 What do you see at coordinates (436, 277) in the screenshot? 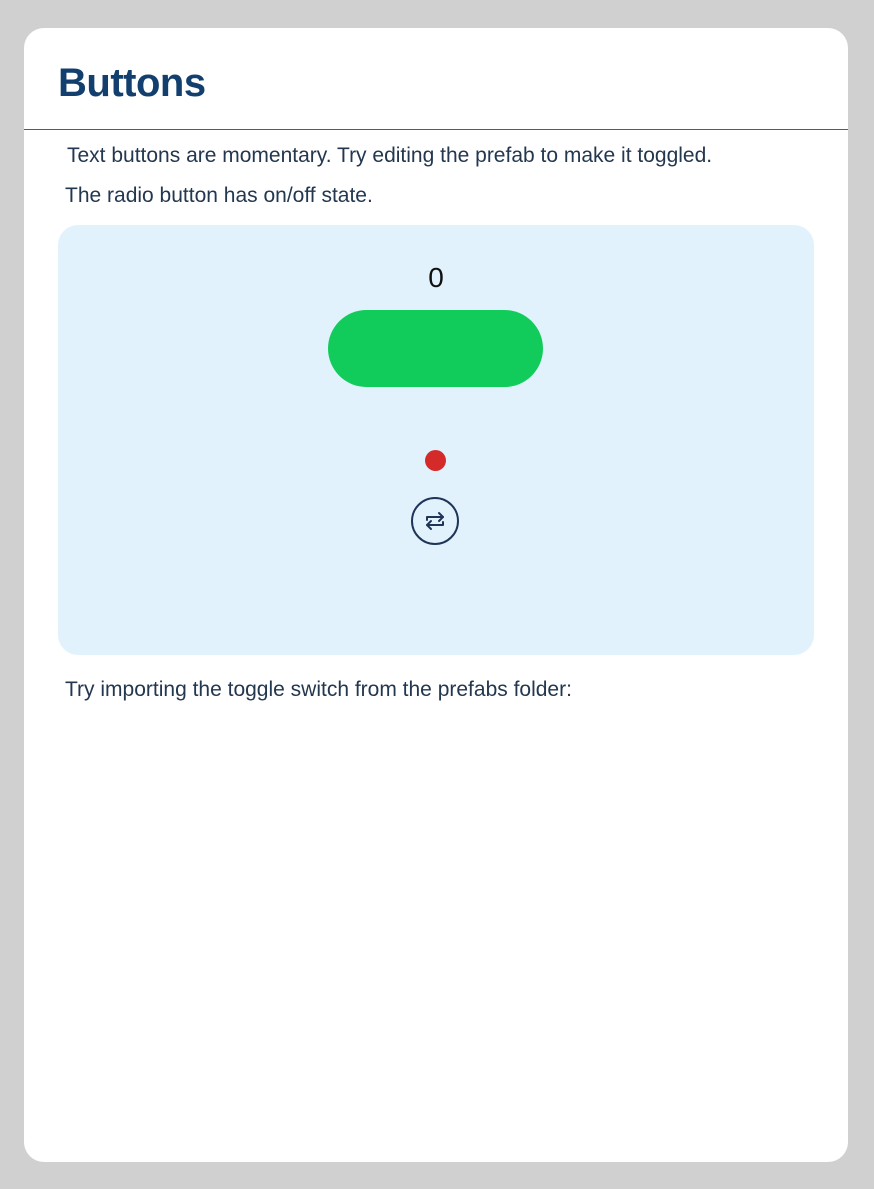
I see `press-counter: 0` at bounding box center [436, 277].